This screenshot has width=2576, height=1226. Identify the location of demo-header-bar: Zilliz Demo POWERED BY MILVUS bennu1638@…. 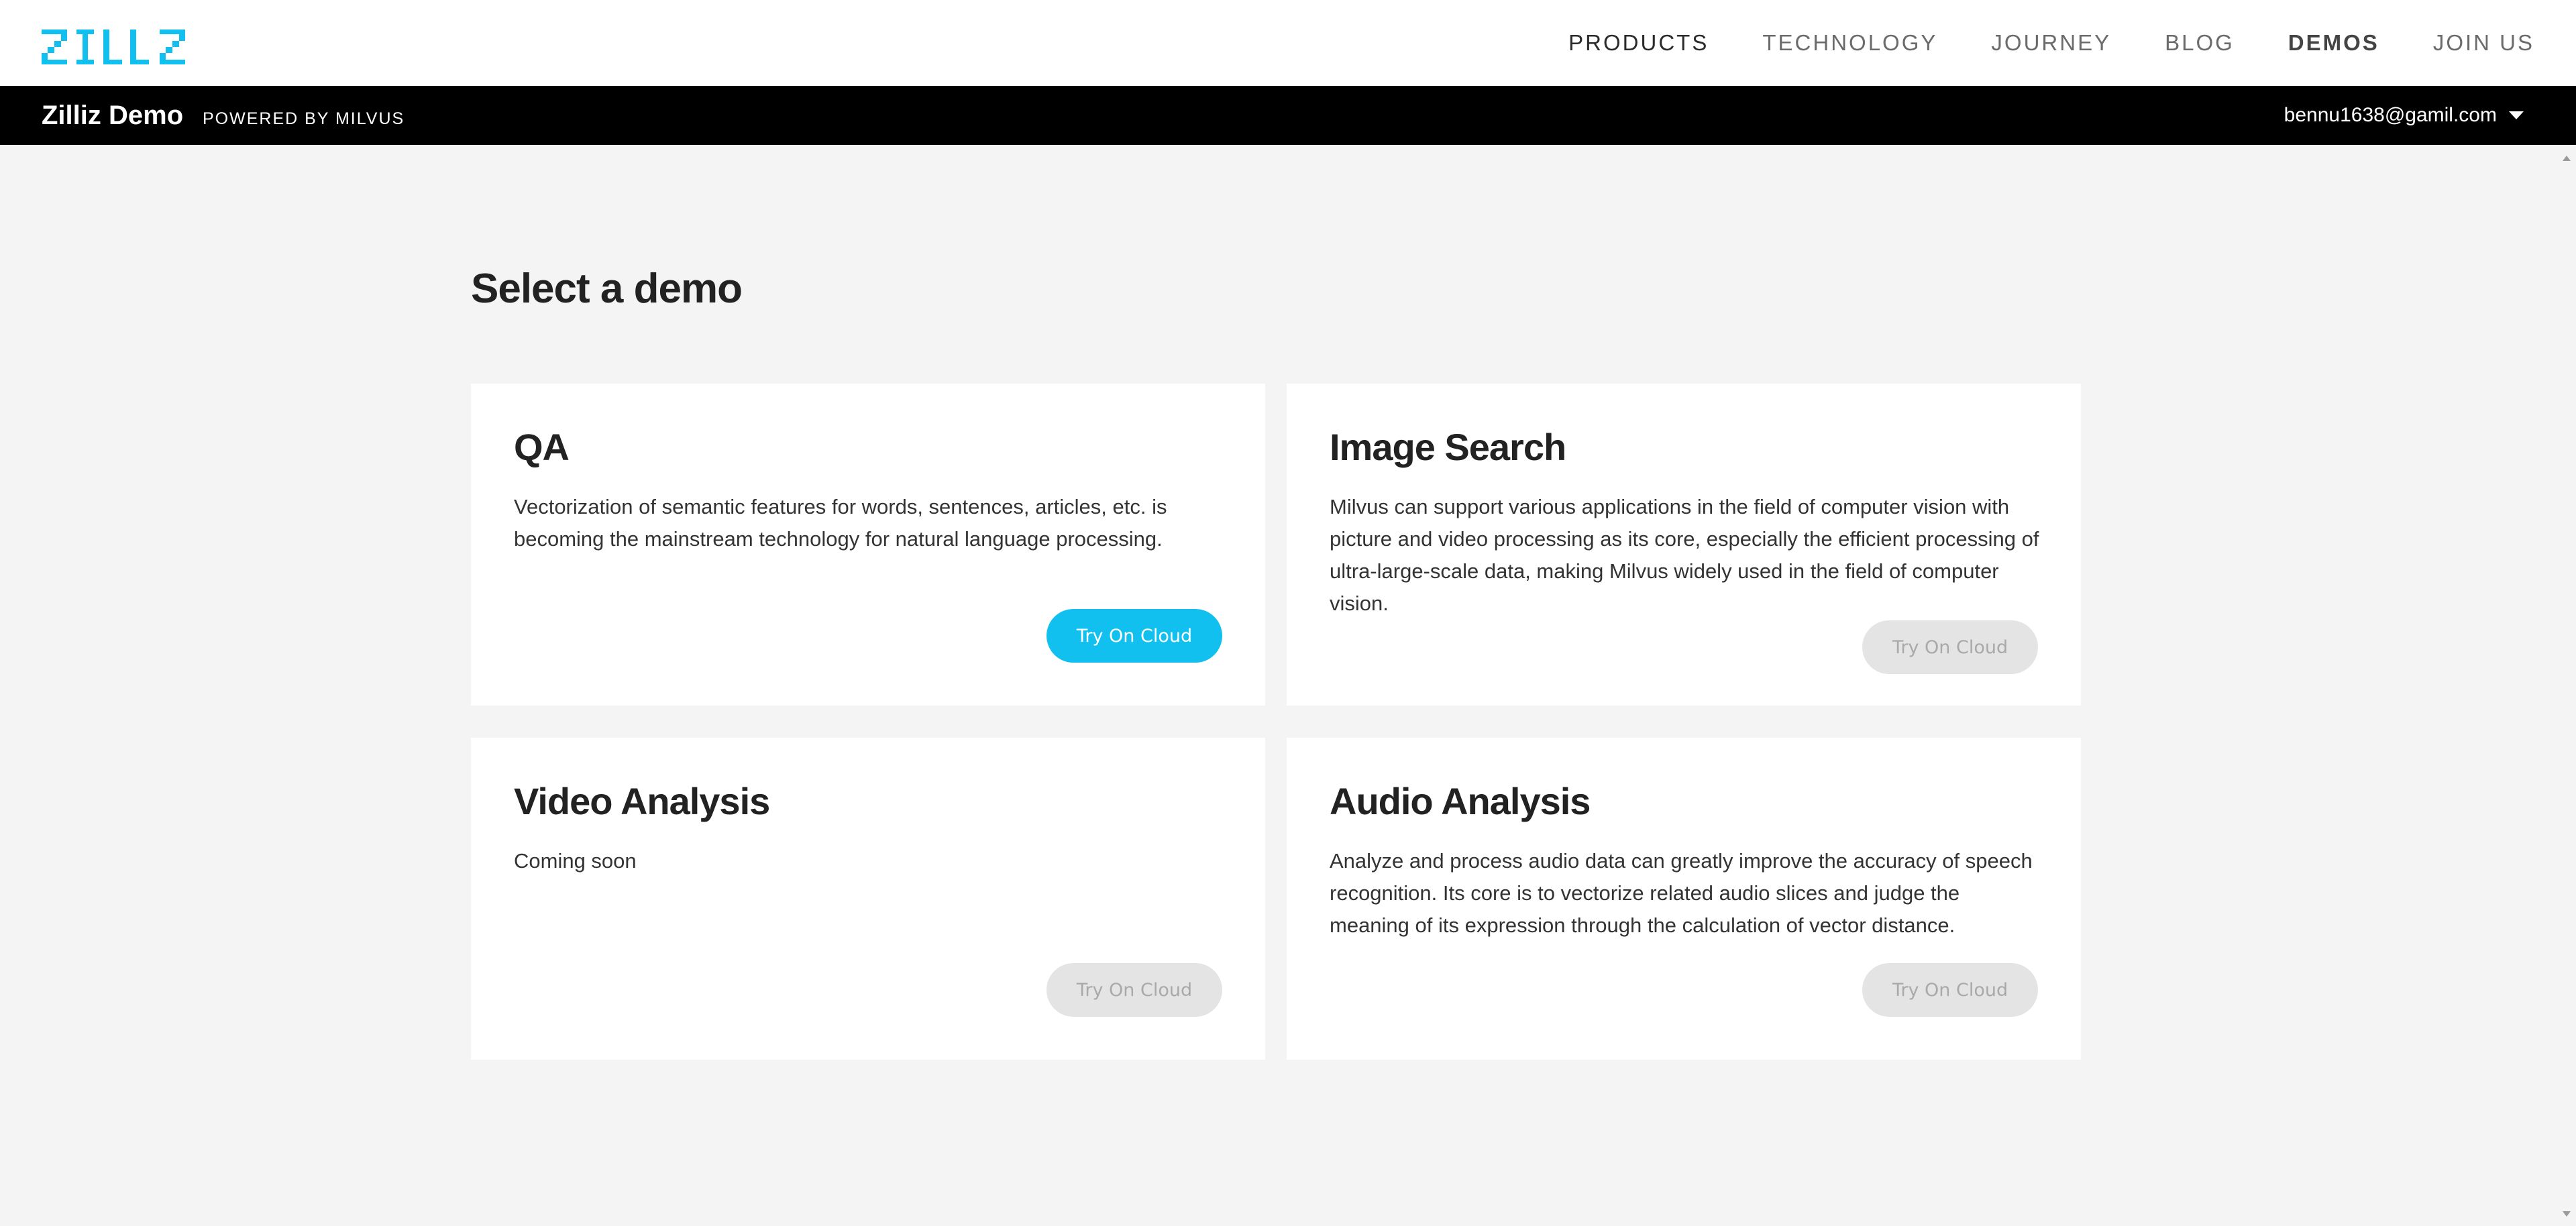
(1288, 115).